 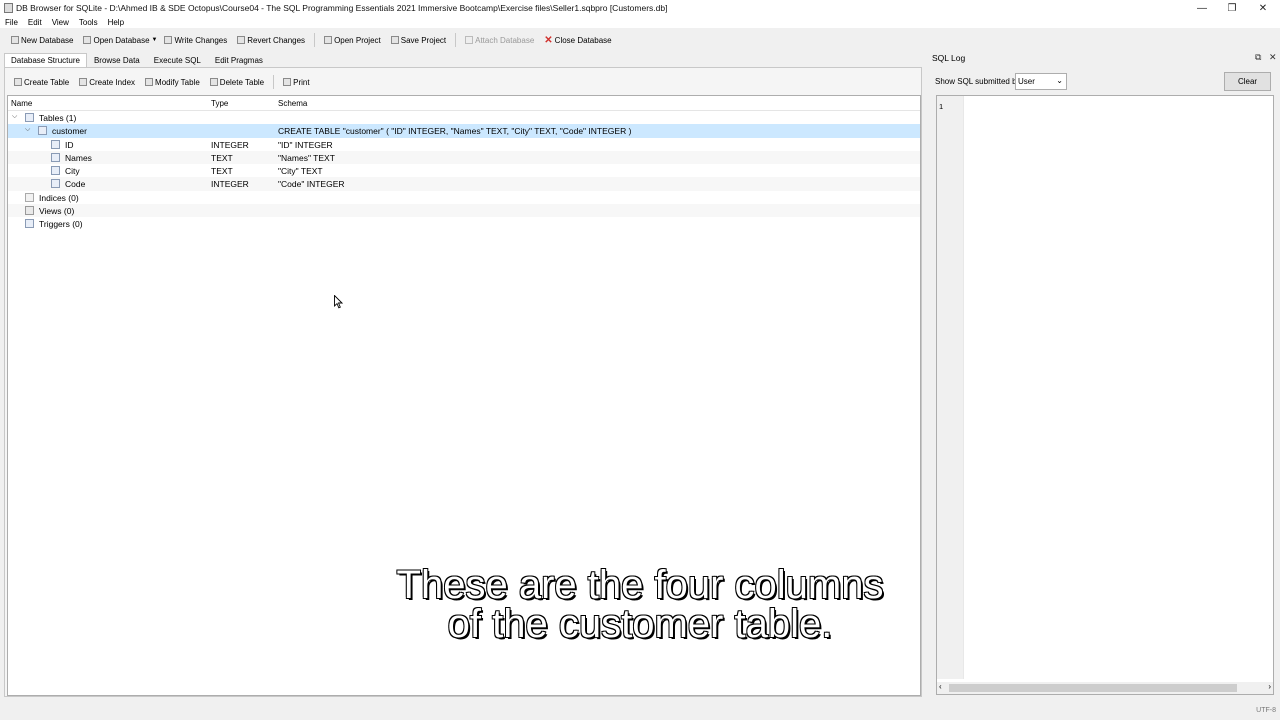 What do you see at coordinates (213, 82) in the screenshot?
I see `delete-table-icon` at bounding box center [213, 82].